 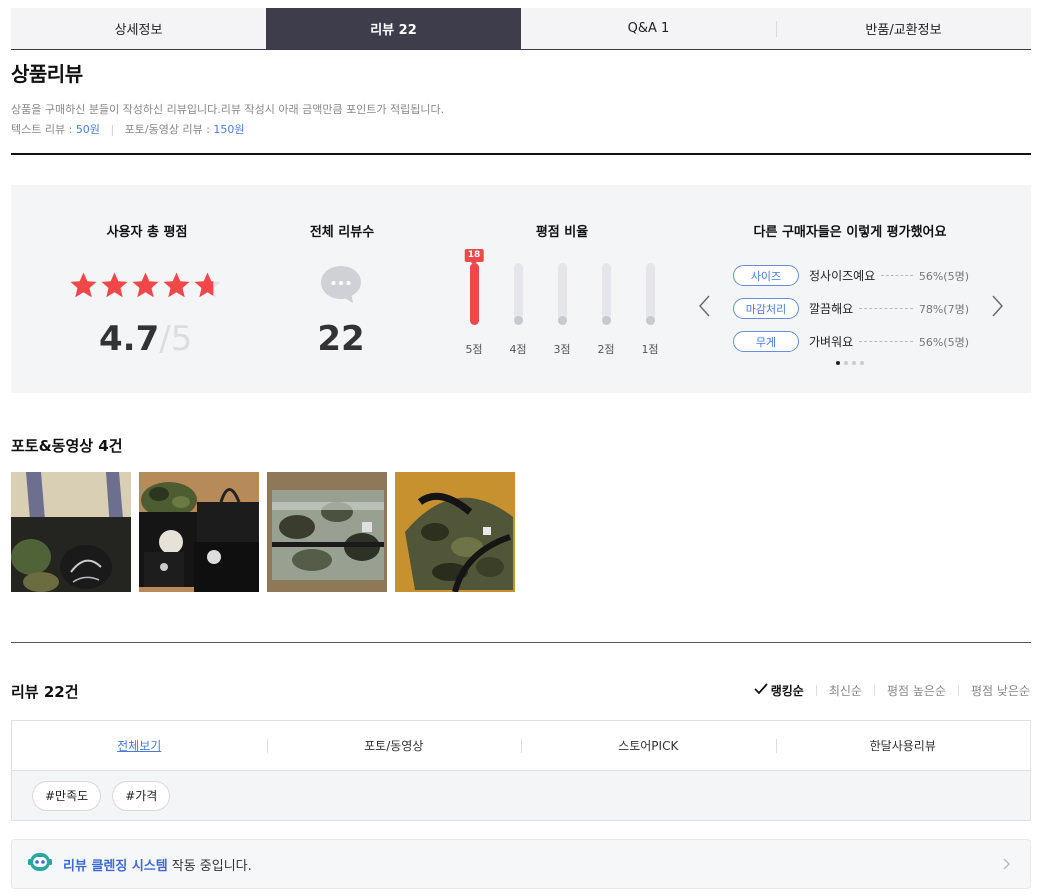 I want to click on robot-icon, so click(x=40, y=864).